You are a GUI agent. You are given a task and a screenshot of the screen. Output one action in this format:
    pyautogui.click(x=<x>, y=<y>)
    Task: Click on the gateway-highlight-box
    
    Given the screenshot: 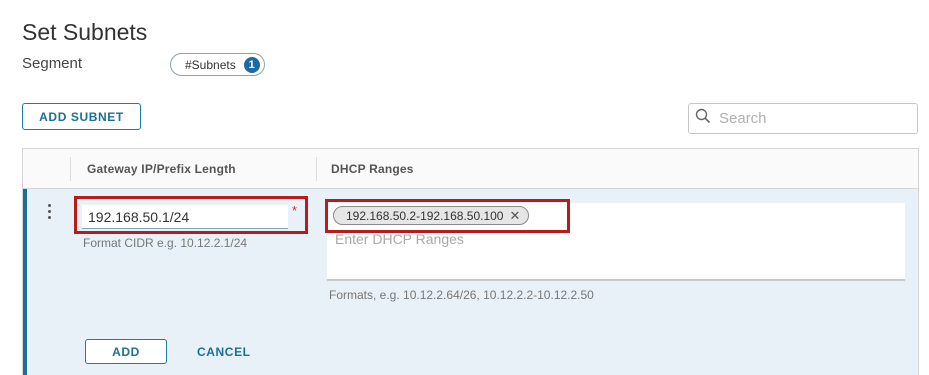 What is the action you would take?
    pyautogui.click(x=191, y=215)
    